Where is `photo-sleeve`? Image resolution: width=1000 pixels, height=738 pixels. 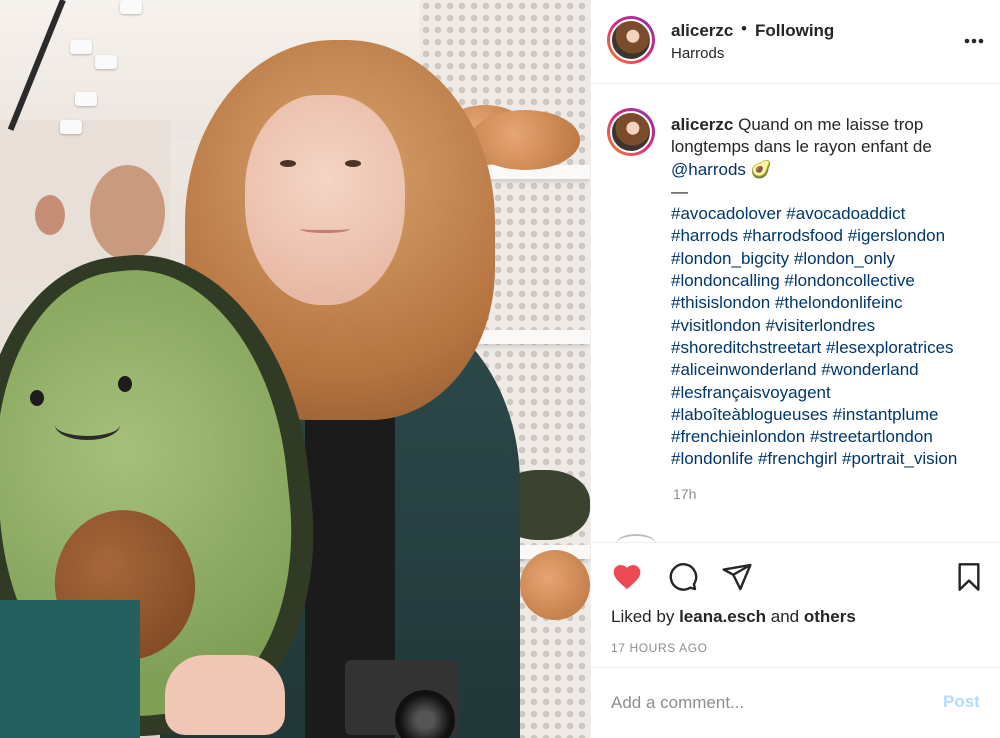 photo-sleeve is located at coordinates (70, 669).